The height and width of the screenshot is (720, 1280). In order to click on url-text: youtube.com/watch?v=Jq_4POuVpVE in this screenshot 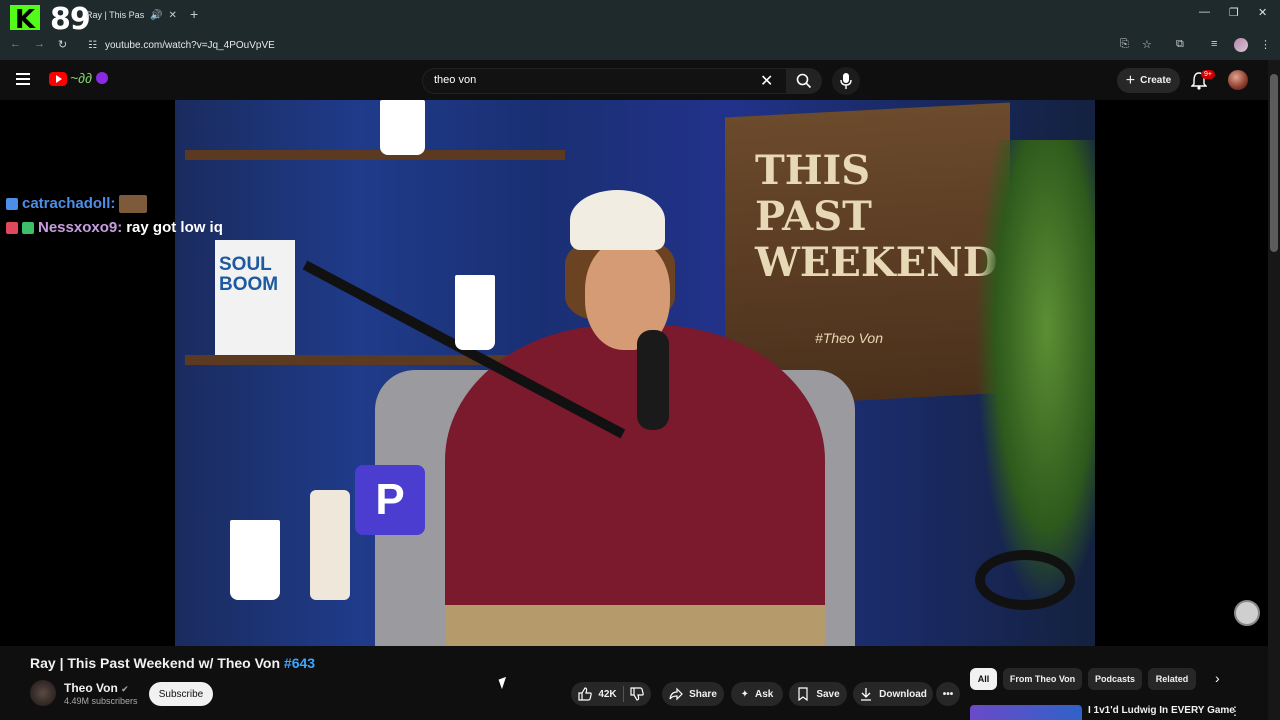, I will do `click(189, 45)`.